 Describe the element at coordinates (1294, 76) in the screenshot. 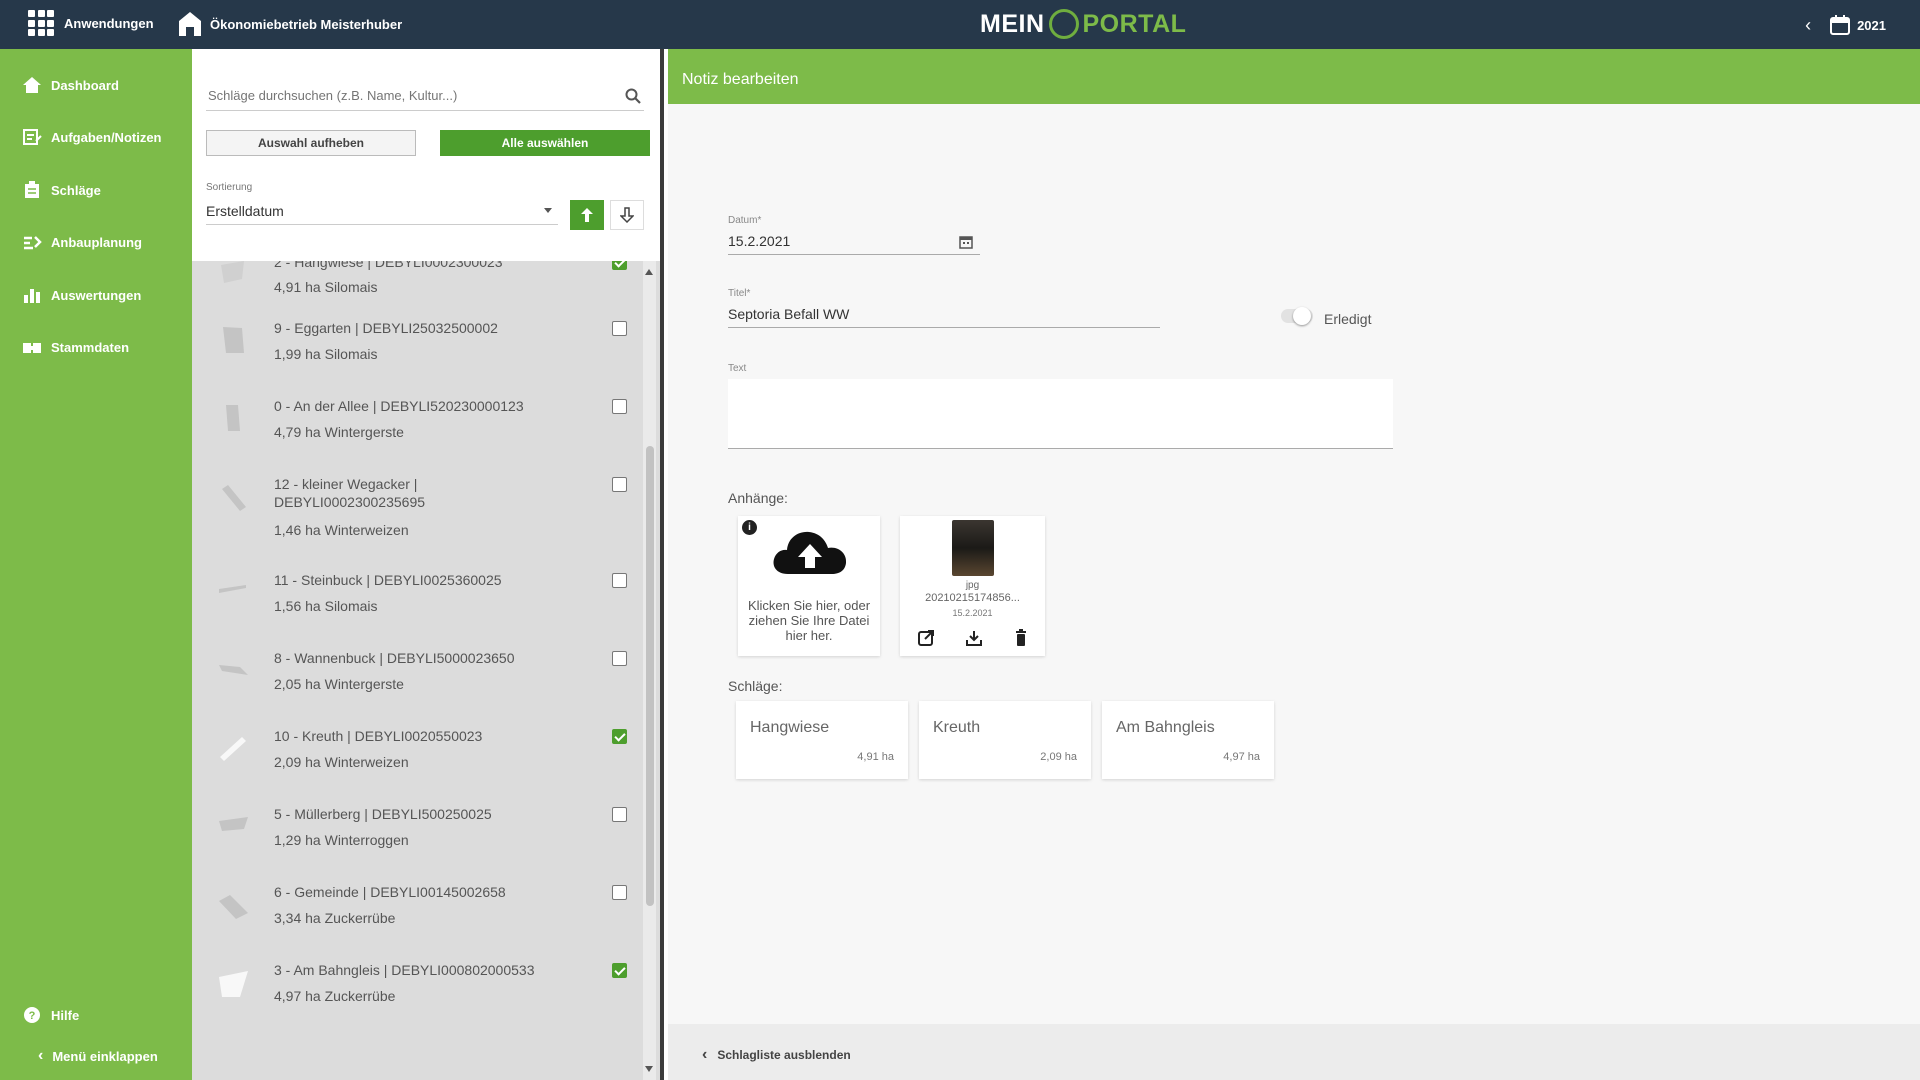

I see `page-title: Notiz bearbeiten` at that location.